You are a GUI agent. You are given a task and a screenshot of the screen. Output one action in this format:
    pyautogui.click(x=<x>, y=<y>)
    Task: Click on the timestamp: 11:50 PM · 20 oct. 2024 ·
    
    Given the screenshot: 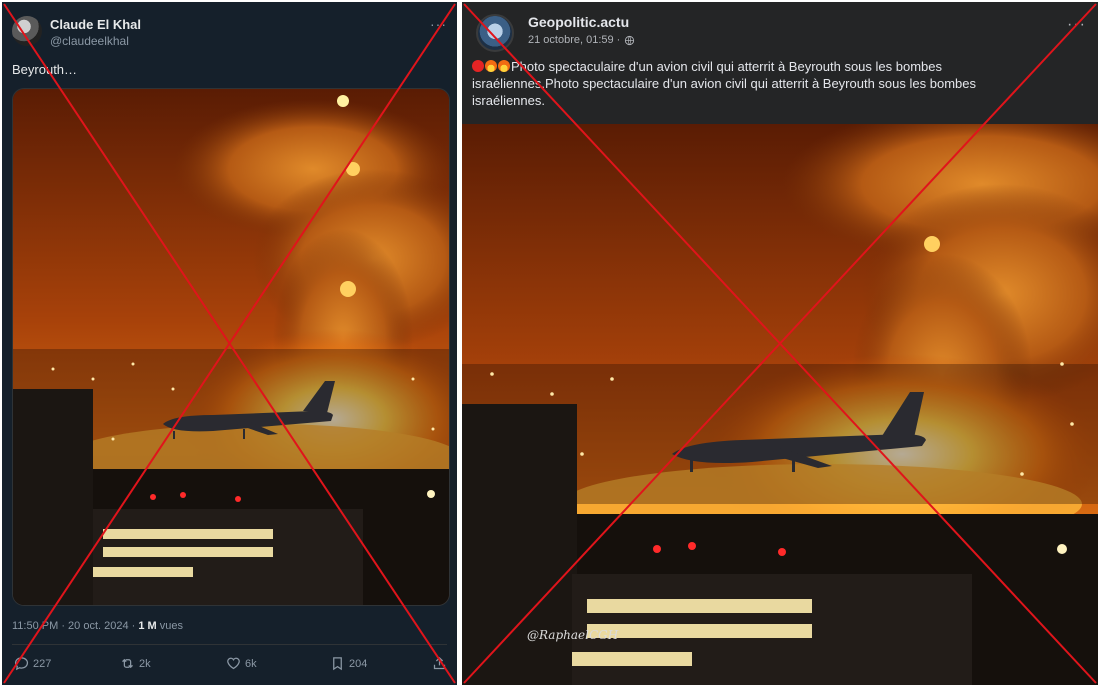 What is the action you would take?
    pyautogui.click(x=75, y=626)
    